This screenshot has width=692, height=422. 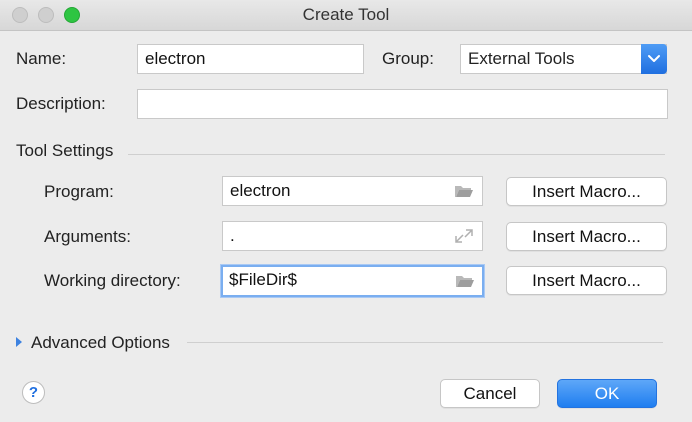 What do you see at coordinates (87, 236) in the screenshot?
I see `arguments-label: Arguments:` at bounding box center [87, 236].